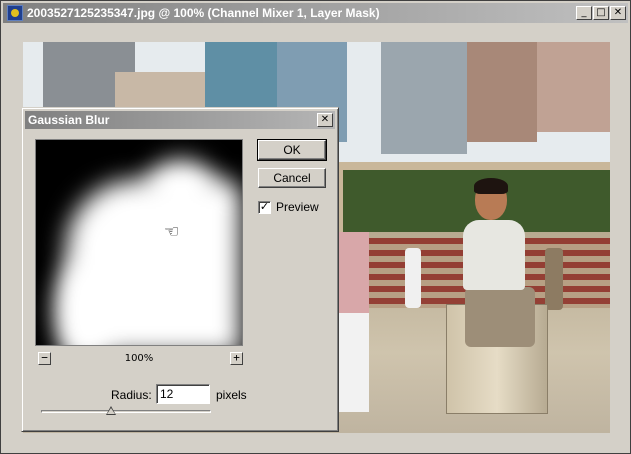 This screenshot has height=454, width=631. Describe the element at coordinates (292, 178) in the screenshot. I see `cancel-button: Cancel` at that location.